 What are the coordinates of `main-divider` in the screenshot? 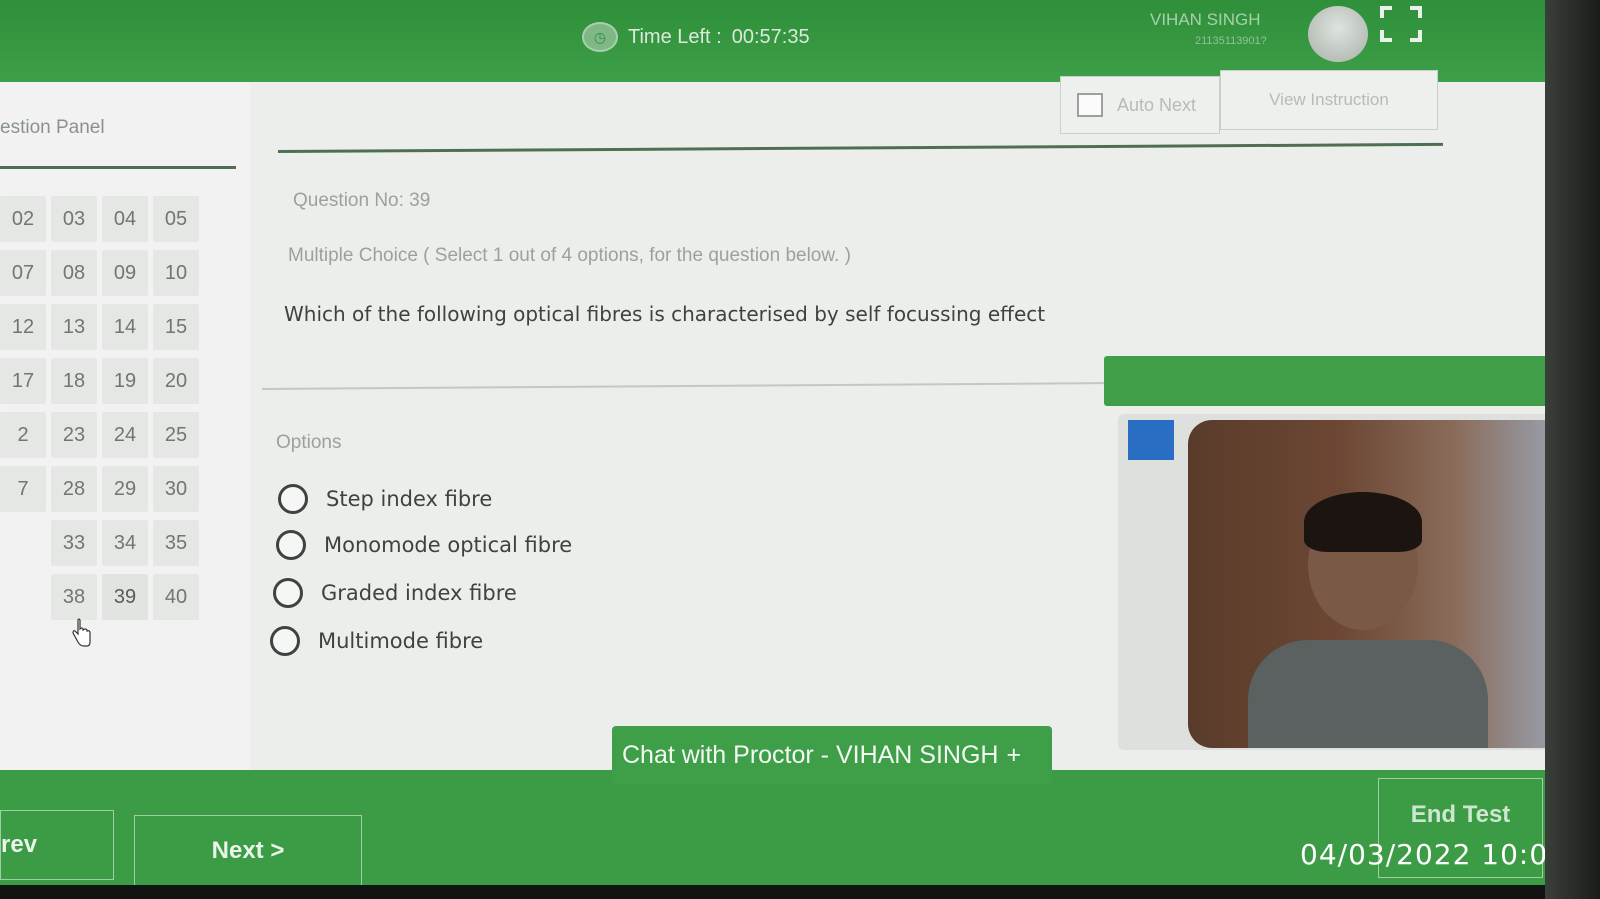 It's located at (860, 147).